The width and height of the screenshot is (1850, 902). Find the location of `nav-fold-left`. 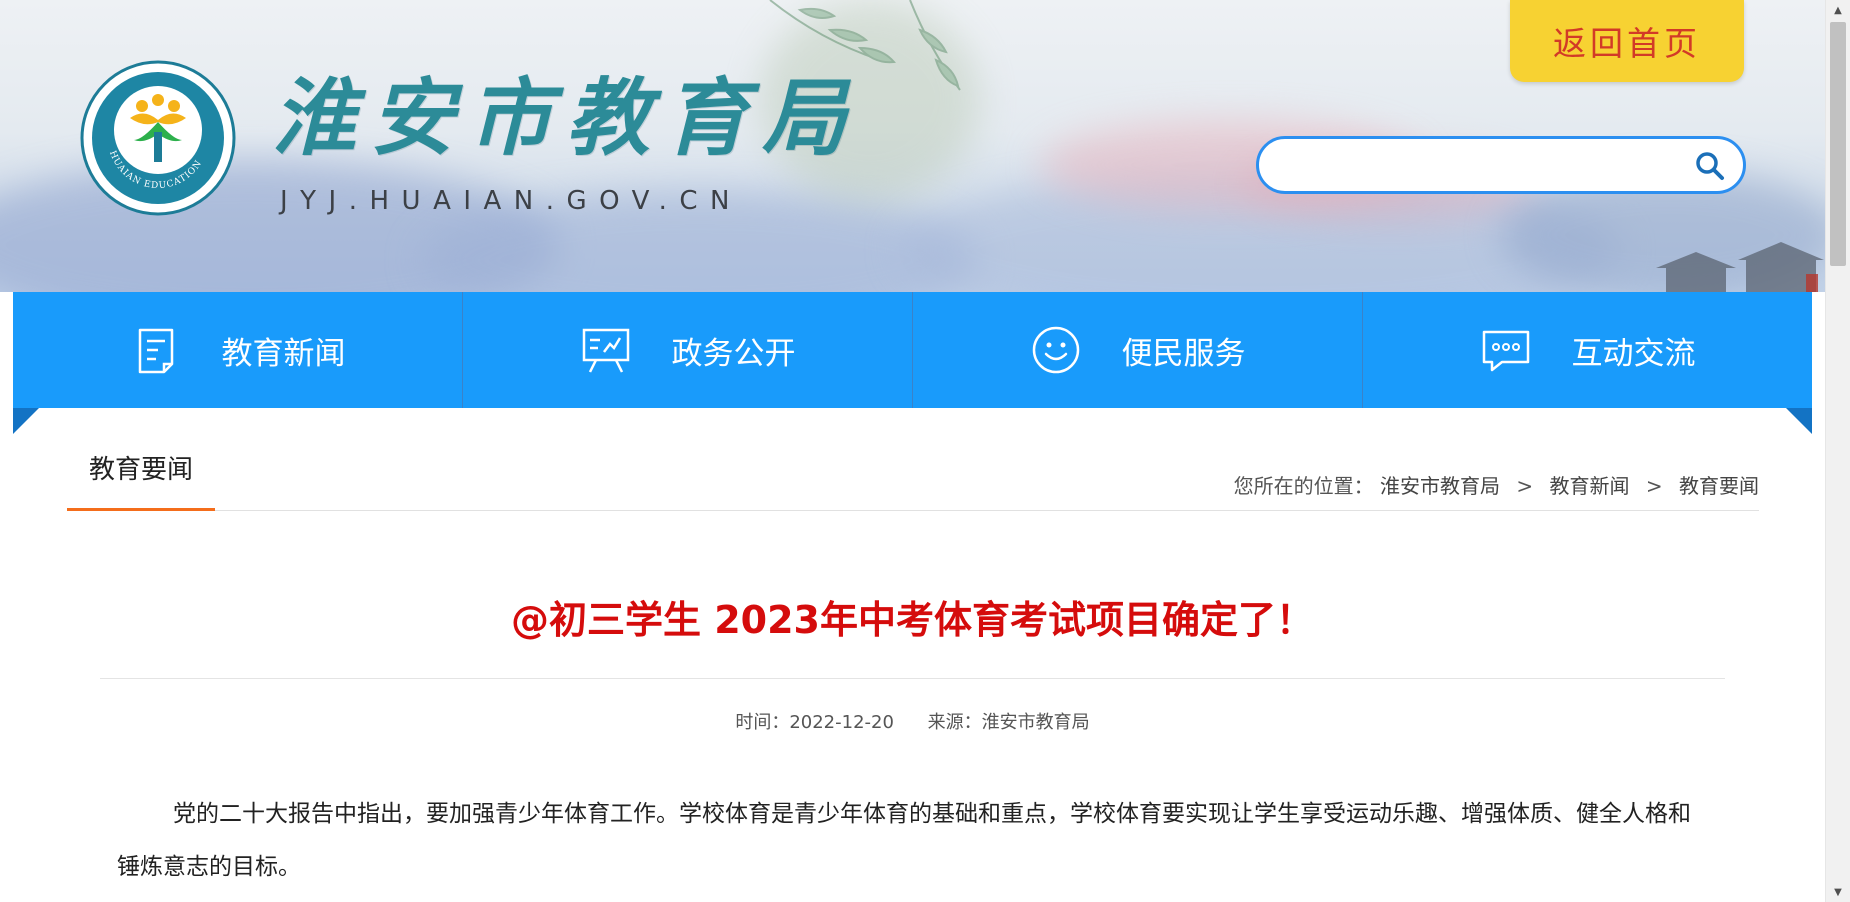

nav-fold-left is located at coordinates (26, 421).